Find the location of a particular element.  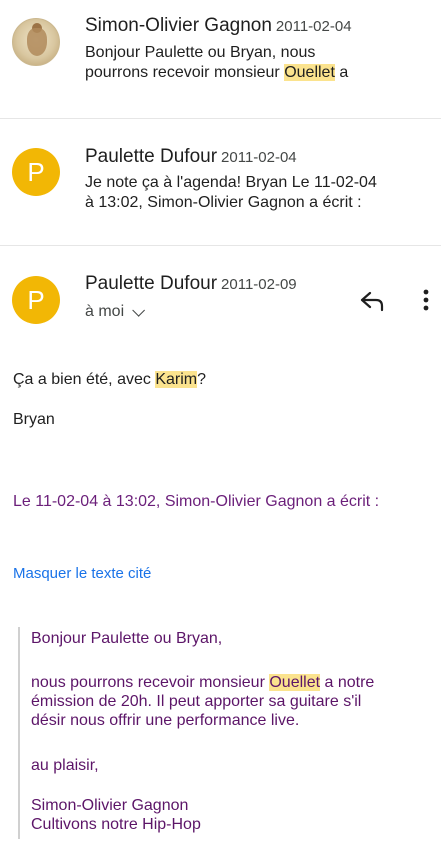

chevron-down-icon is located at coordinates (139, 310).